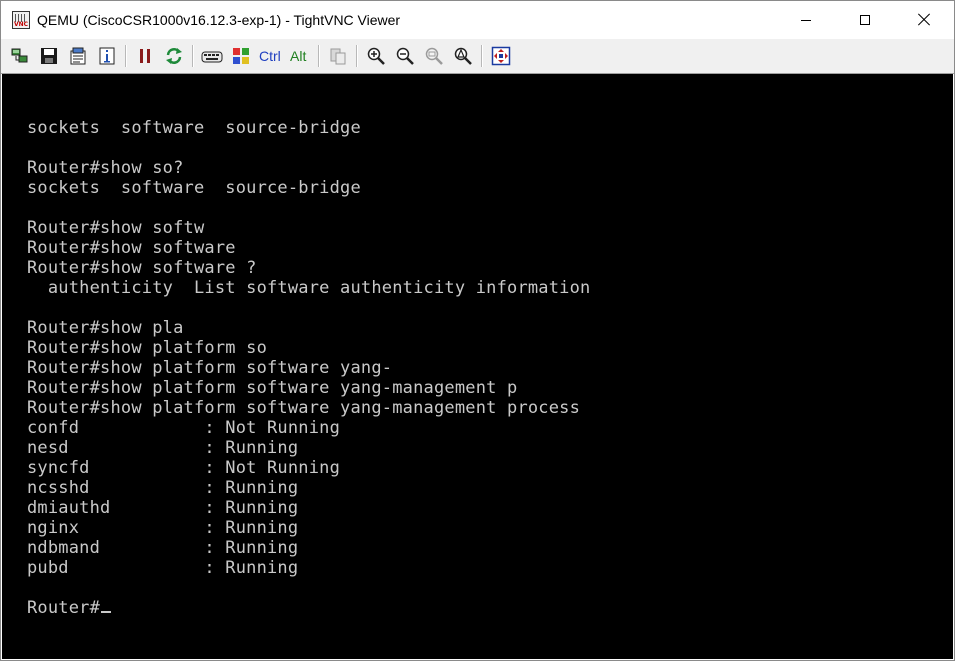  I want to click on ctrl-esc-button, so click(241, 56).